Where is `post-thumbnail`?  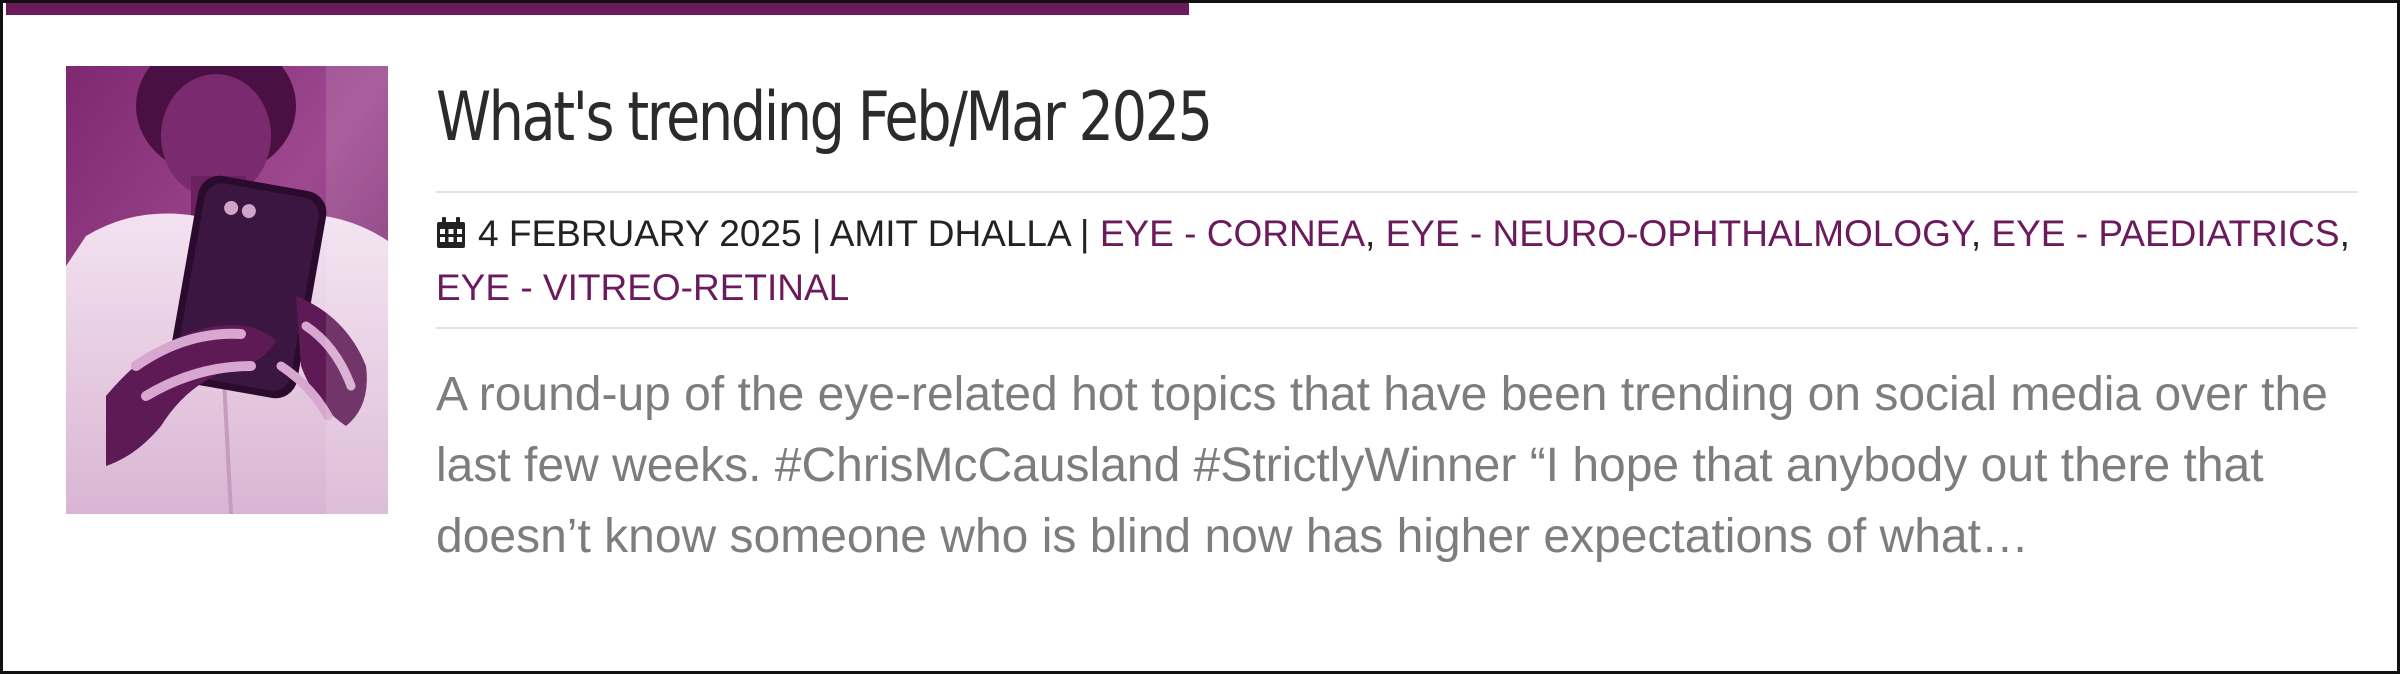
post-thumbnail is located at coordinates (227, 290).